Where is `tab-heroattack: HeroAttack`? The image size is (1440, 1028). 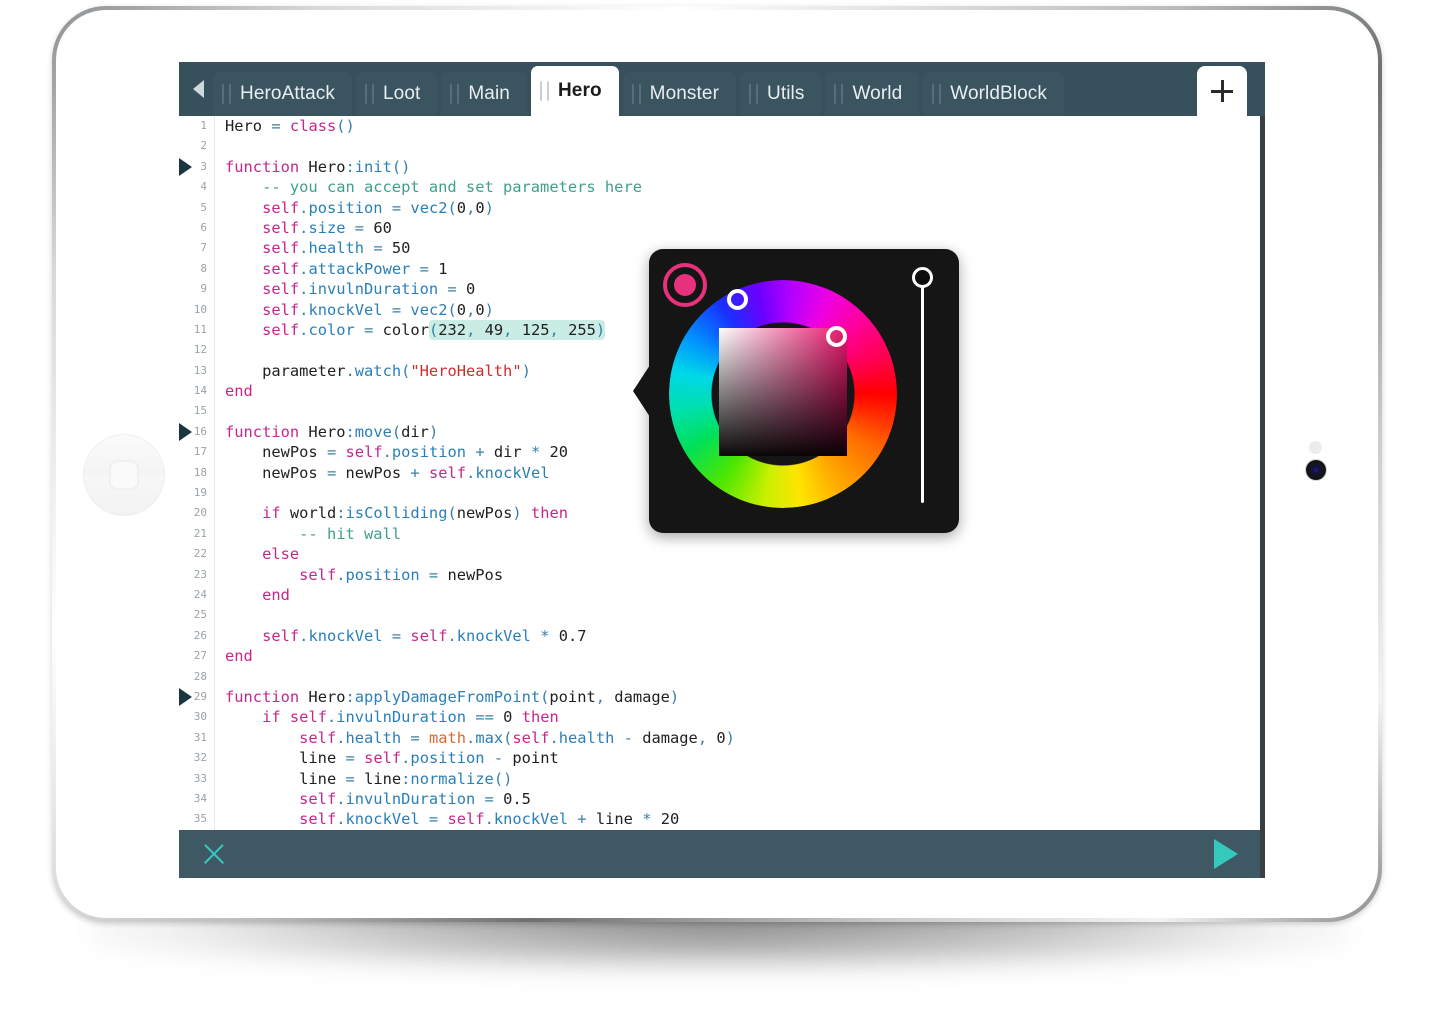
tab-heroattack: HeroAttack is located at coordinates (282, 94).